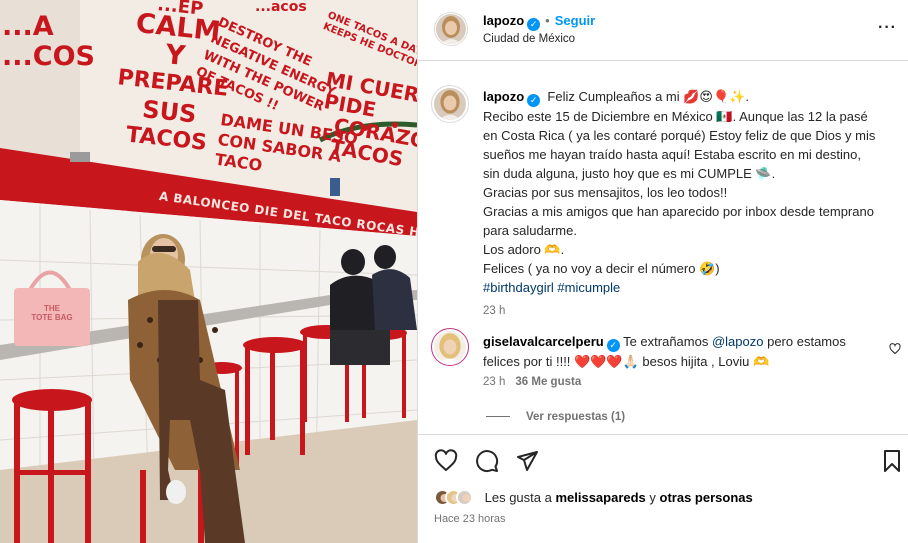  I want to click on wall-text-line: ...A, so click(28, 26).